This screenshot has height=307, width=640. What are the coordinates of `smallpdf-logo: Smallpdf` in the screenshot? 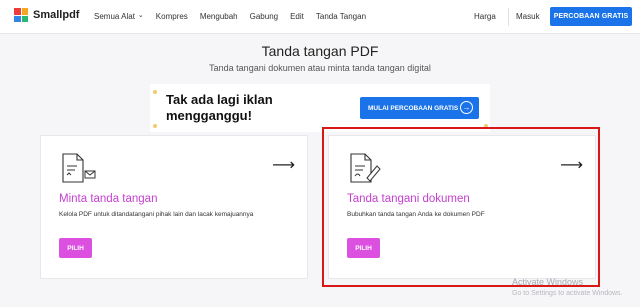 It's located at (46, 15).